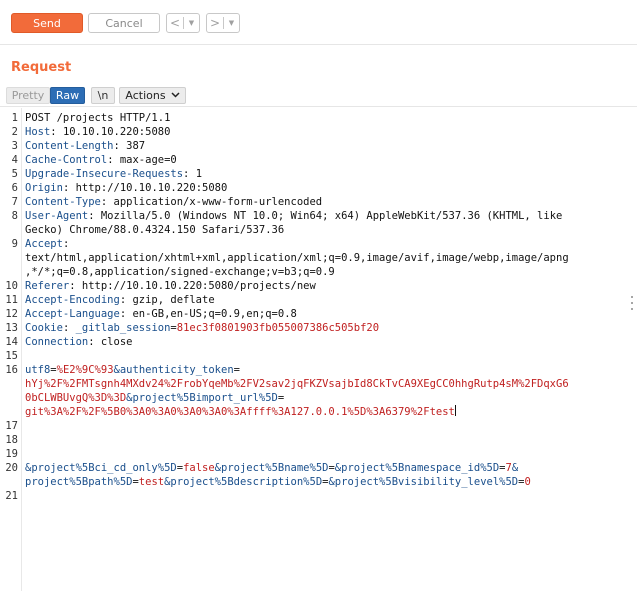 This screenshot has width=637, height=591. I want to click on line-number: 13, so click(11, 328).